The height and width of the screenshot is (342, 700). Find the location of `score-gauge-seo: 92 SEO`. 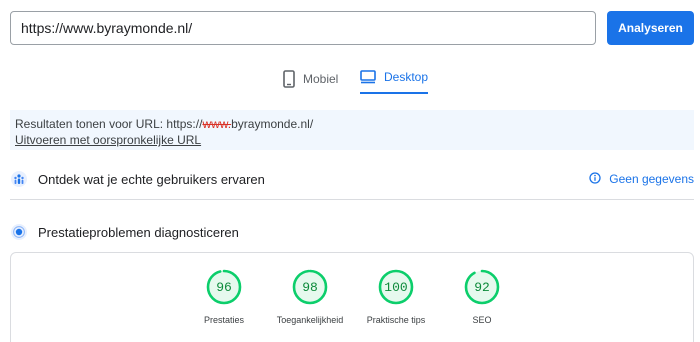

score-gauge-seo: 92 SEO is located at coordinates (482, 297).